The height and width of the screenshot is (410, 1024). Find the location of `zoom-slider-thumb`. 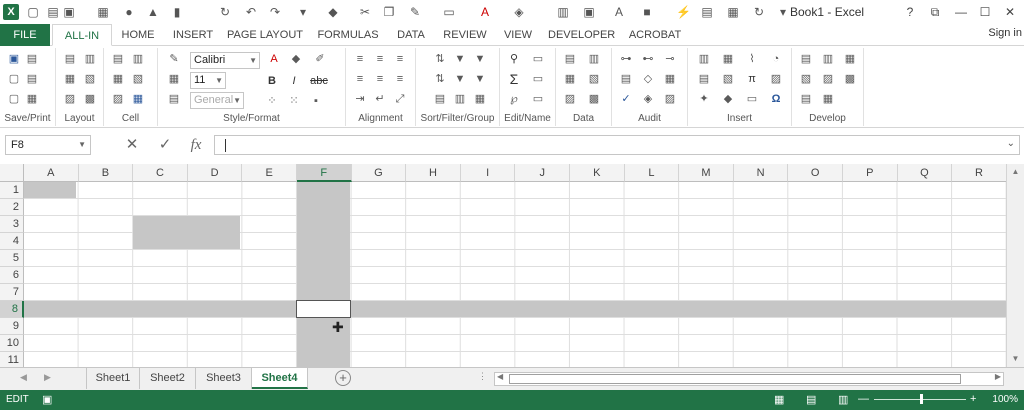

zoom-slider-thumb is located at coordinates (921, 399).